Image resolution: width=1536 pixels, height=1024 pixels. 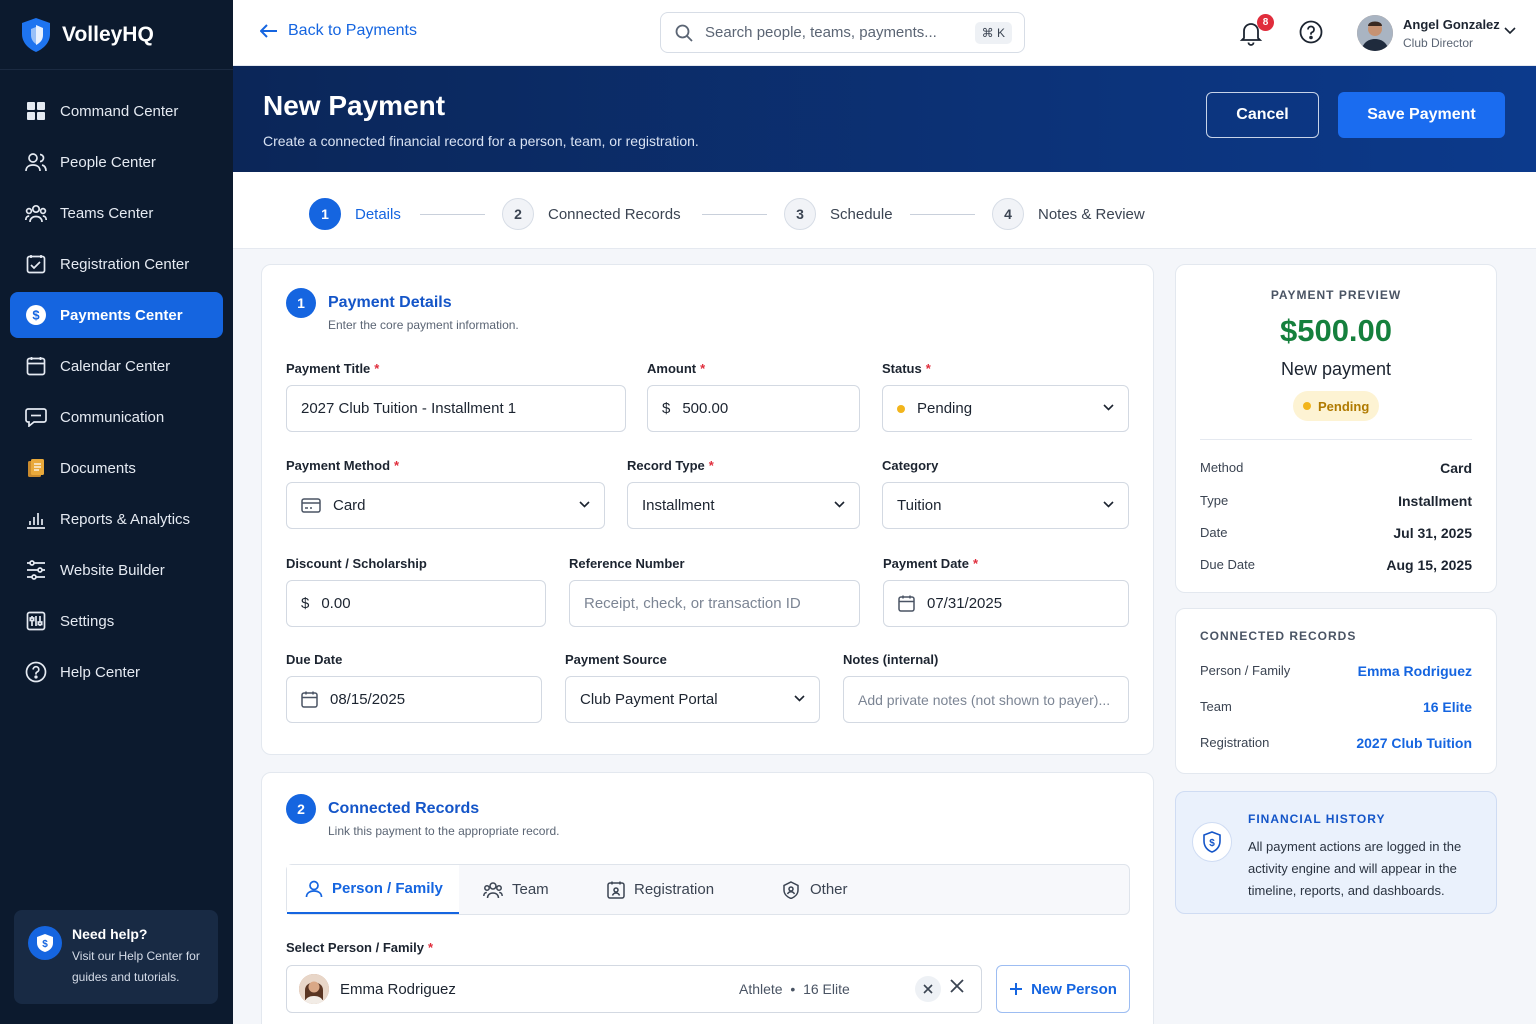 What do you see at coordinates (714, 603) in the screenshot?
I see `reference-number-input: Receipt, check, or transaction ID` at bounding box center [714, 603].